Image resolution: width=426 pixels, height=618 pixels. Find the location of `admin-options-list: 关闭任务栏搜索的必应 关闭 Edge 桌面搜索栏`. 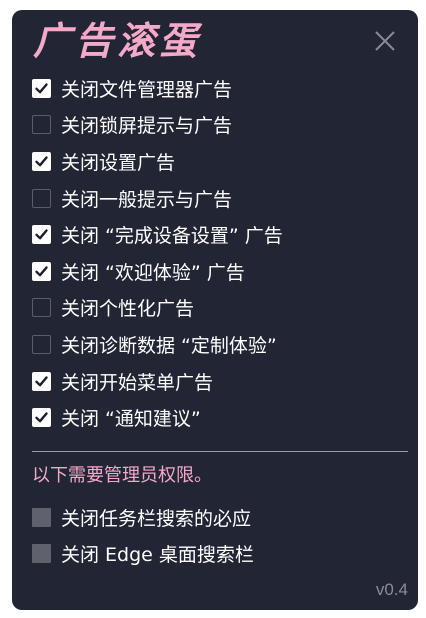

admin-options-list: 关闭任务栏搜索的必应 关闭 Edge 桌面搜索栏 is located at coordinates (217, 535).